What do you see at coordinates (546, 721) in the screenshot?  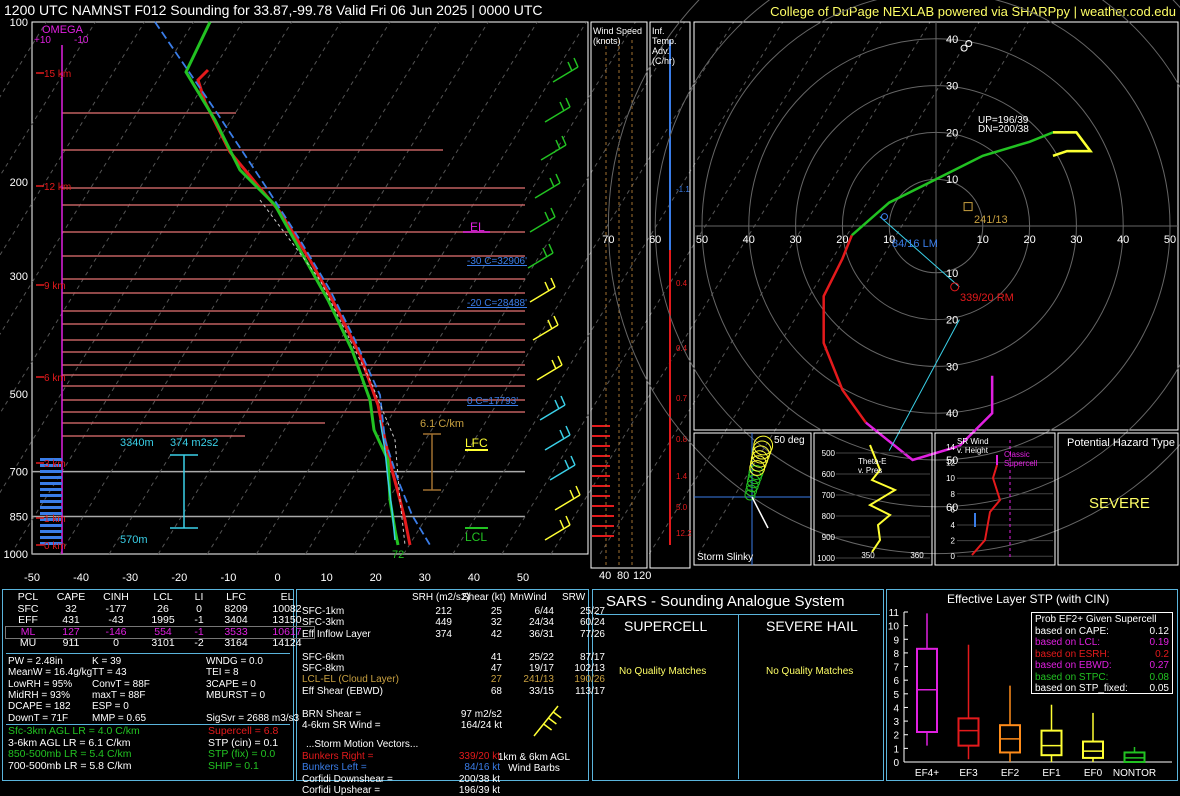 I see `barb-staff` at bounding box center [546, 721].